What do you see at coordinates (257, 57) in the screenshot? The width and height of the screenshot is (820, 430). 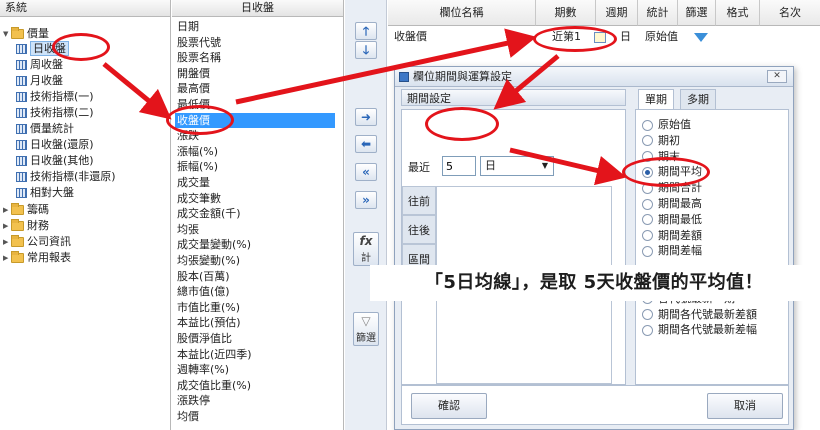 I see `field-item: 股票名稱` at bounding box center [257, 57].